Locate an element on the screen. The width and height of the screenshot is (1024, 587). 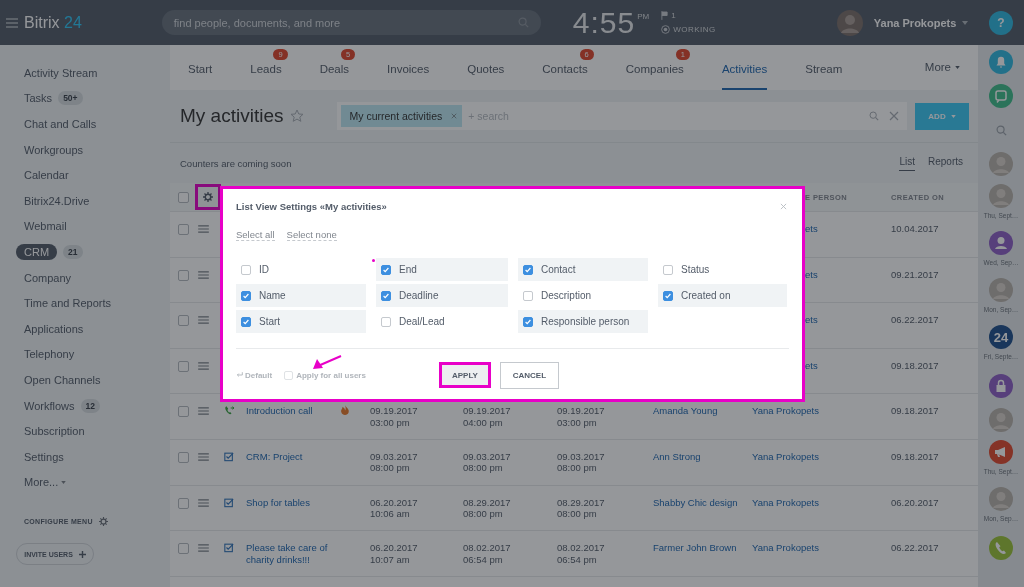
menu-item: Activity Stream is located at coordinates (61, 72).